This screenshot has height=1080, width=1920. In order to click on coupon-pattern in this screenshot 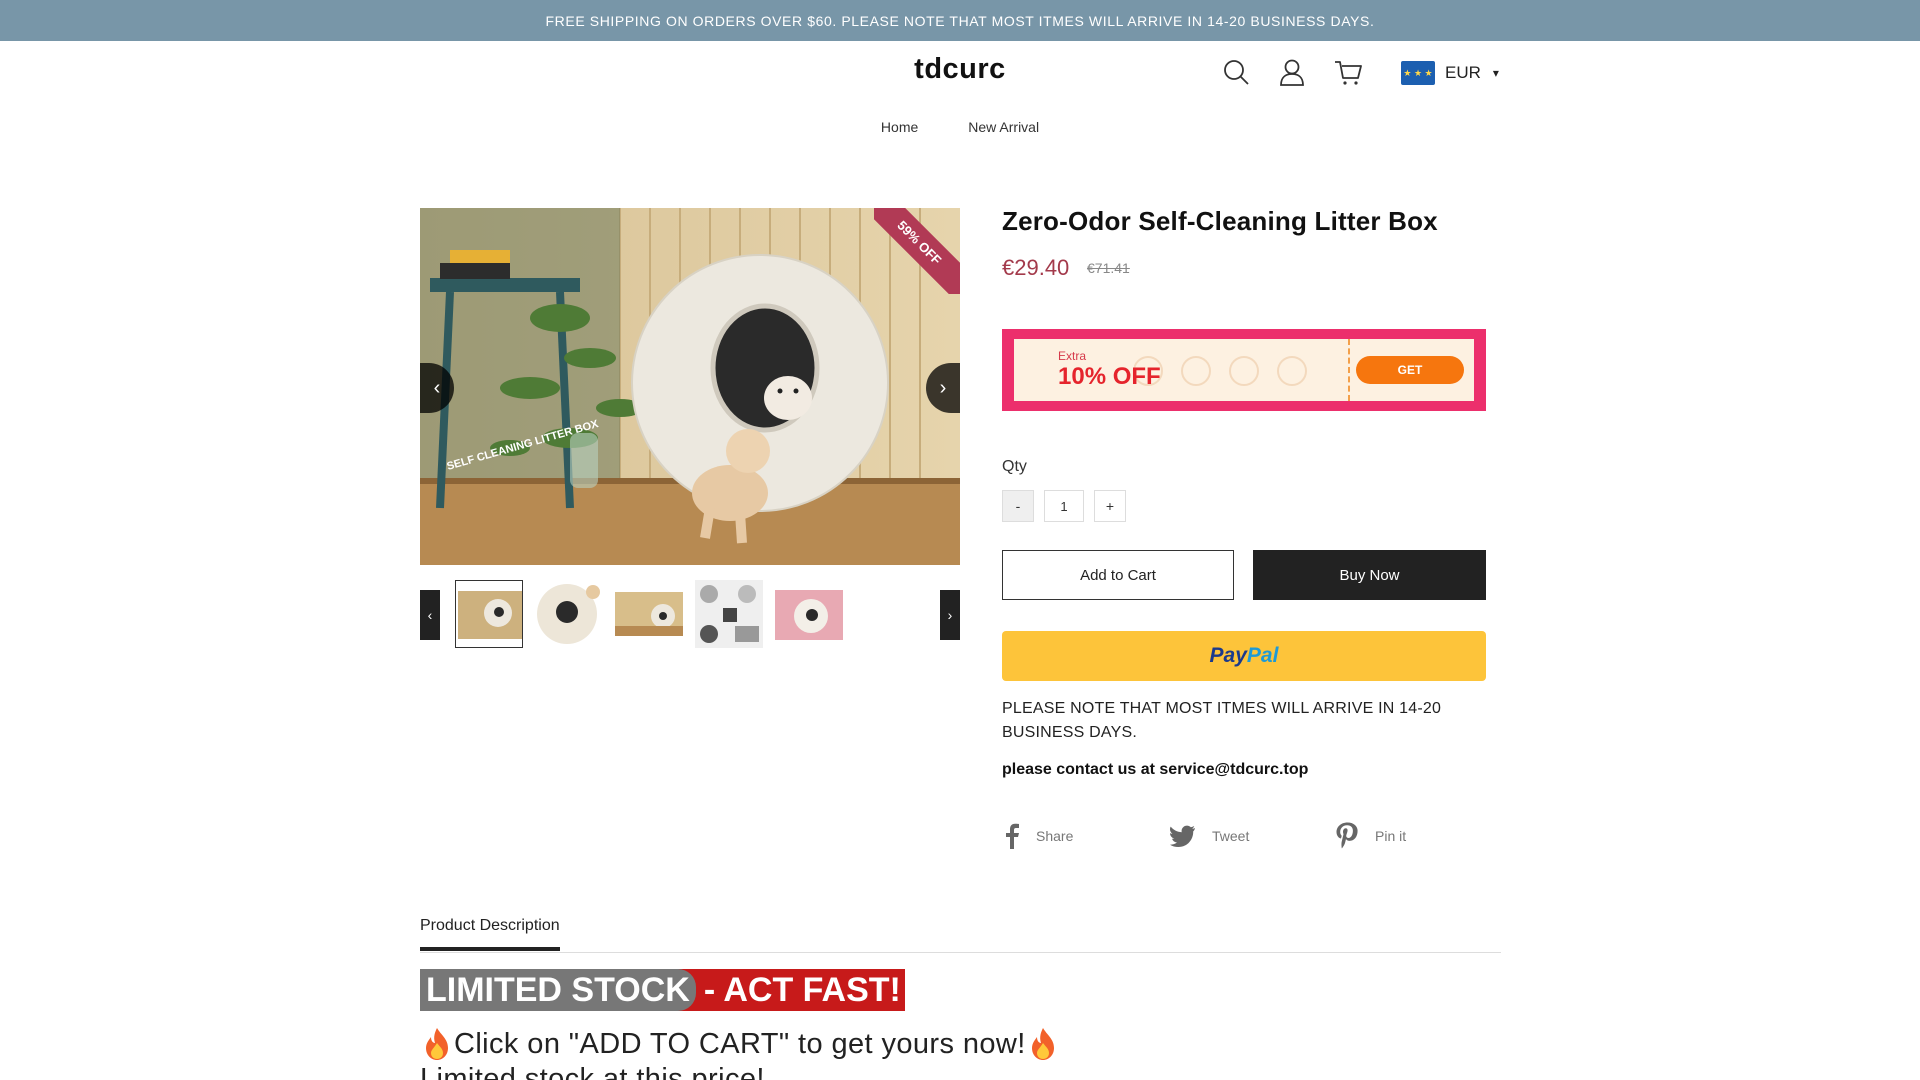, I will do `click(1220, 371)`.